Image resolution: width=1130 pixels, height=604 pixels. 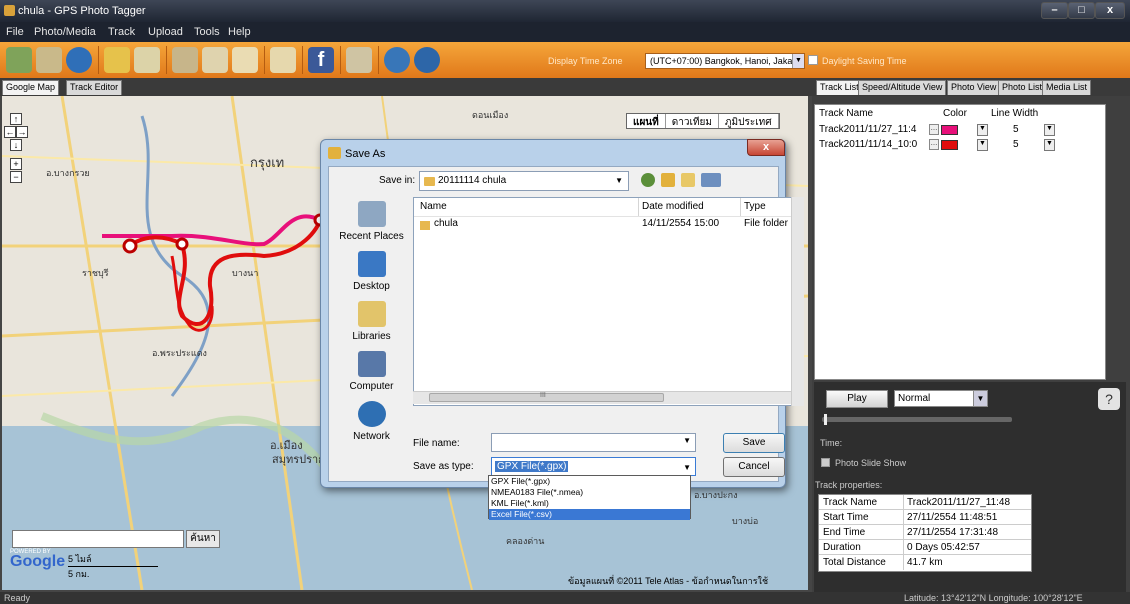 What do you see at coordinates (65, 32) in the screenshot?
I see `menu-photo-media: Photo/Media` at bounding box center [65, 32].